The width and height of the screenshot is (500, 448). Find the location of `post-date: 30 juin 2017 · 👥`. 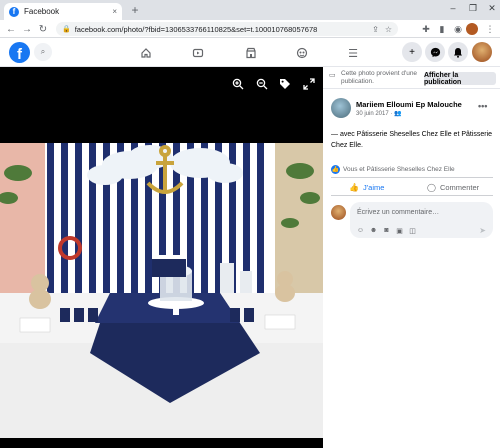

post-date: 30 juin 2017 · 👥 is located at coordinates (379, 113).